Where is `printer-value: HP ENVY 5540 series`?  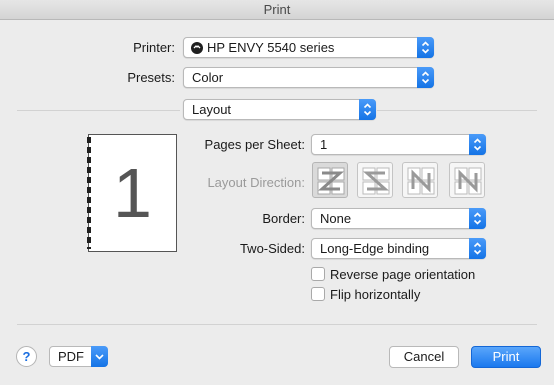 printer-value: HP ENVY 5540 series is located at coordinates (271, 47).